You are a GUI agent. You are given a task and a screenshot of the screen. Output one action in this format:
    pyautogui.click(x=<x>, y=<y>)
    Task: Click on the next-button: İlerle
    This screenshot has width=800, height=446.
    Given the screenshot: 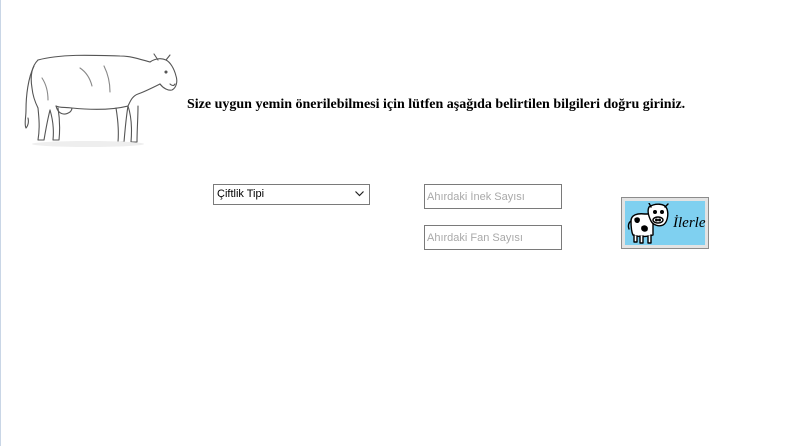 What is the action you would take?
    pyautogui.click(x=665, y=223)
    